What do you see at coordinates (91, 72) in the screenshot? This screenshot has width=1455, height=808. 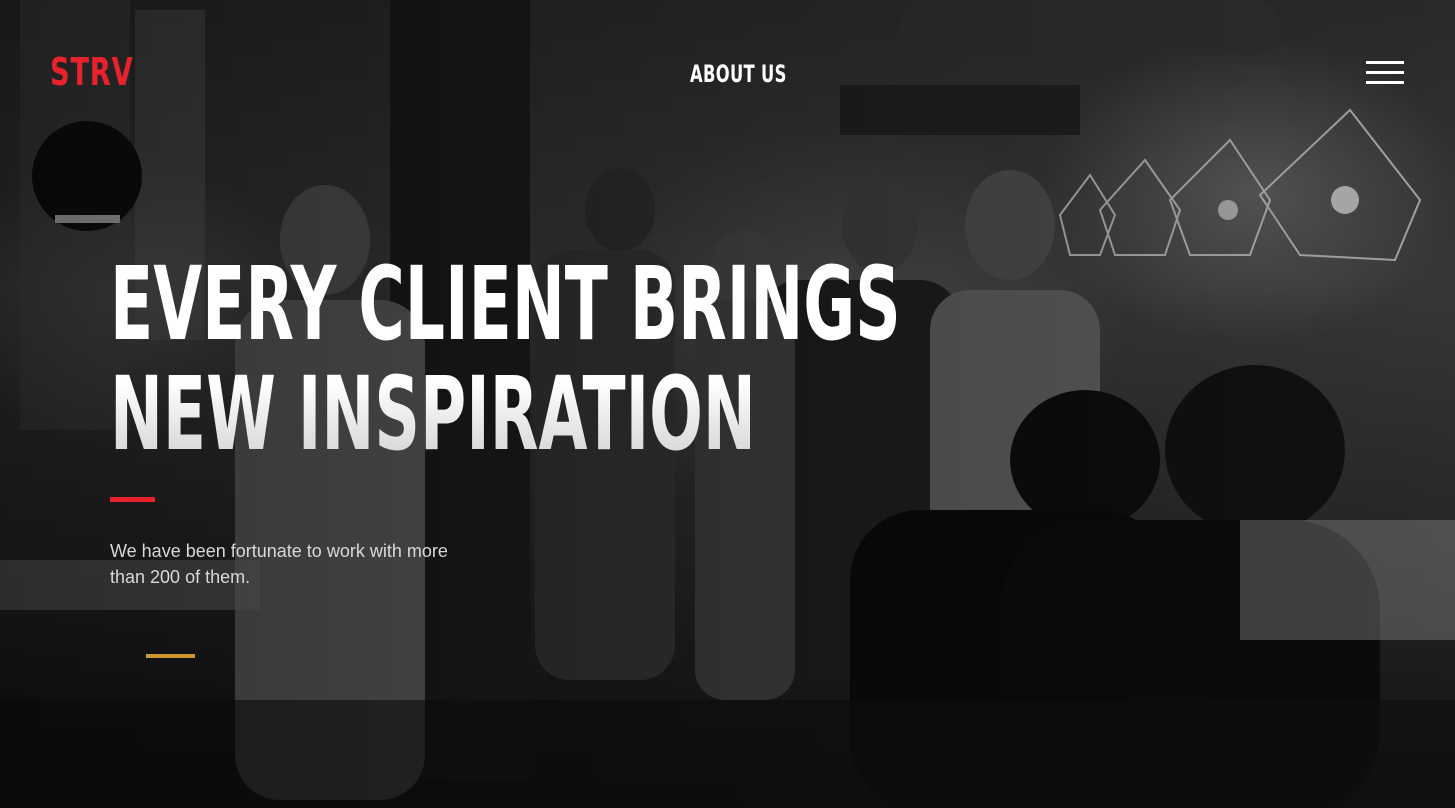 I see `strv-logo: STRV` at bounding box center [91, 72].